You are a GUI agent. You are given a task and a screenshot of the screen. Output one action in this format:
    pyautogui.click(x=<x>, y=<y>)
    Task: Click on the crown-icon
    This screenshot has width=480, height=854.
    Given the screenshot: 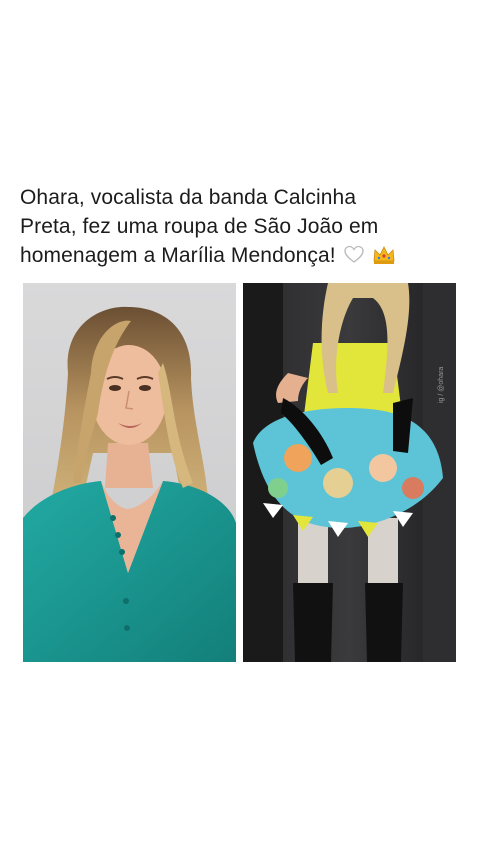 What is the action you would take?
    pyautogui.click(x=384, y=258)
    